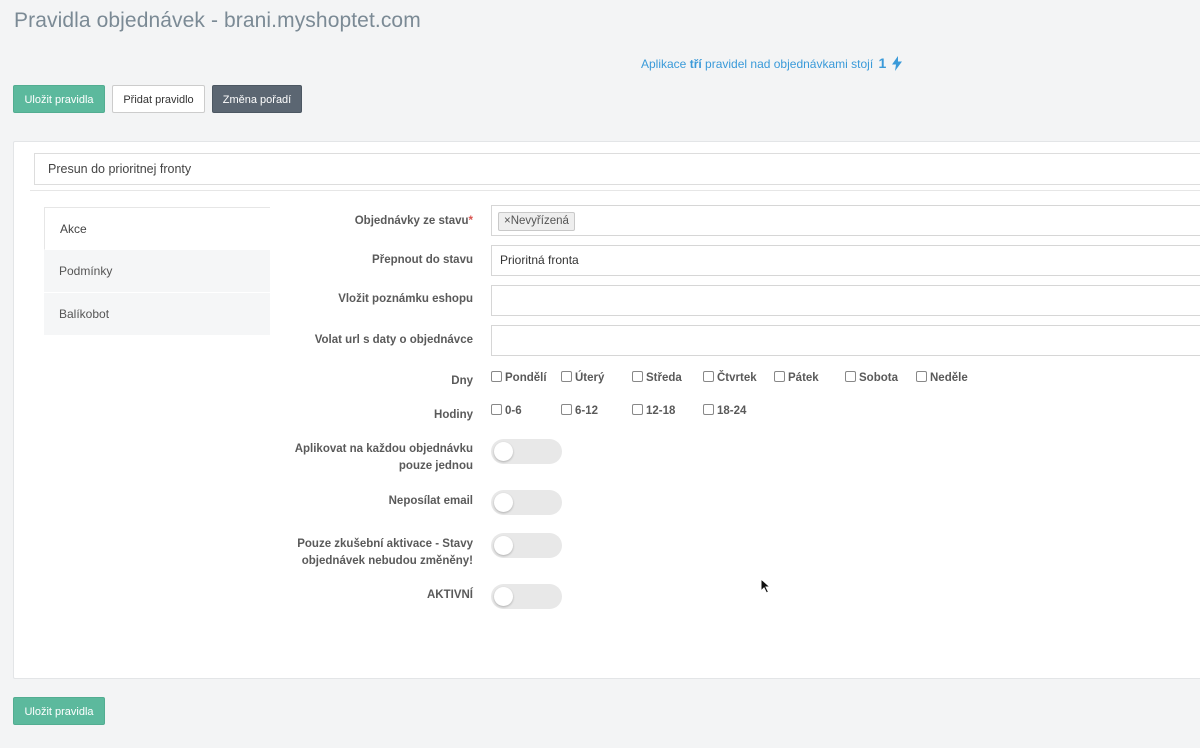 The height and width of the screenshot is (748, 1200). Describe the element at coordinates (526, 596) in the screenshot. I see `active-toggle` at that location.